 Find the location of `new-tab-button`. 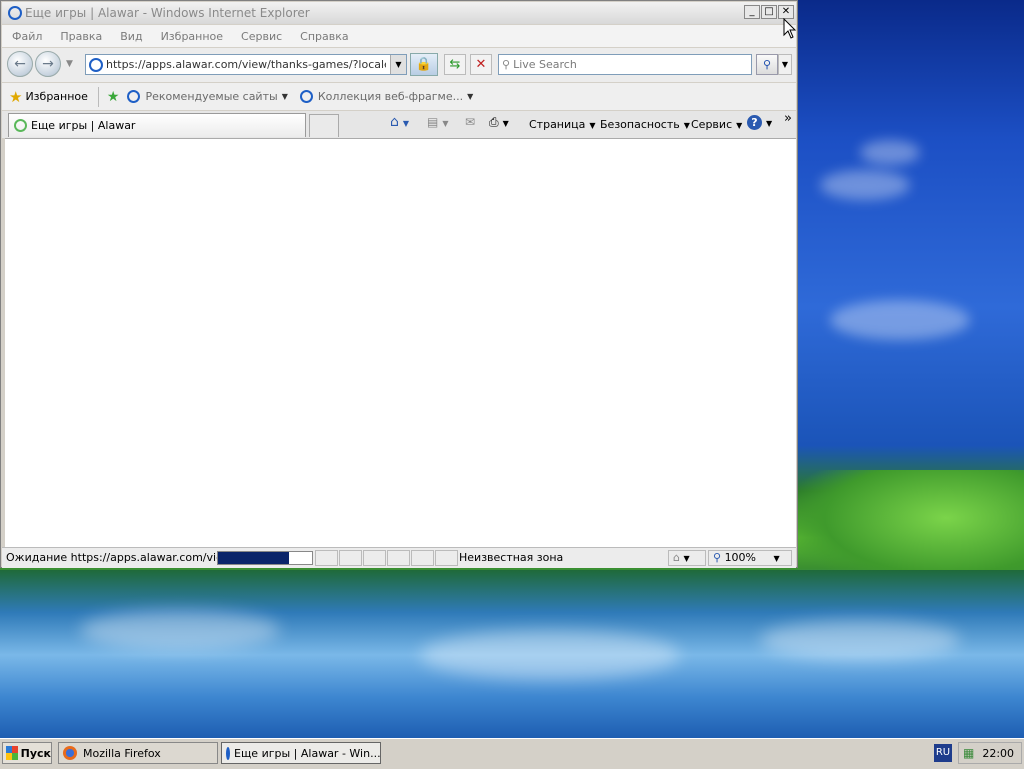

new-tab-button is located at coordinates (324, 125).